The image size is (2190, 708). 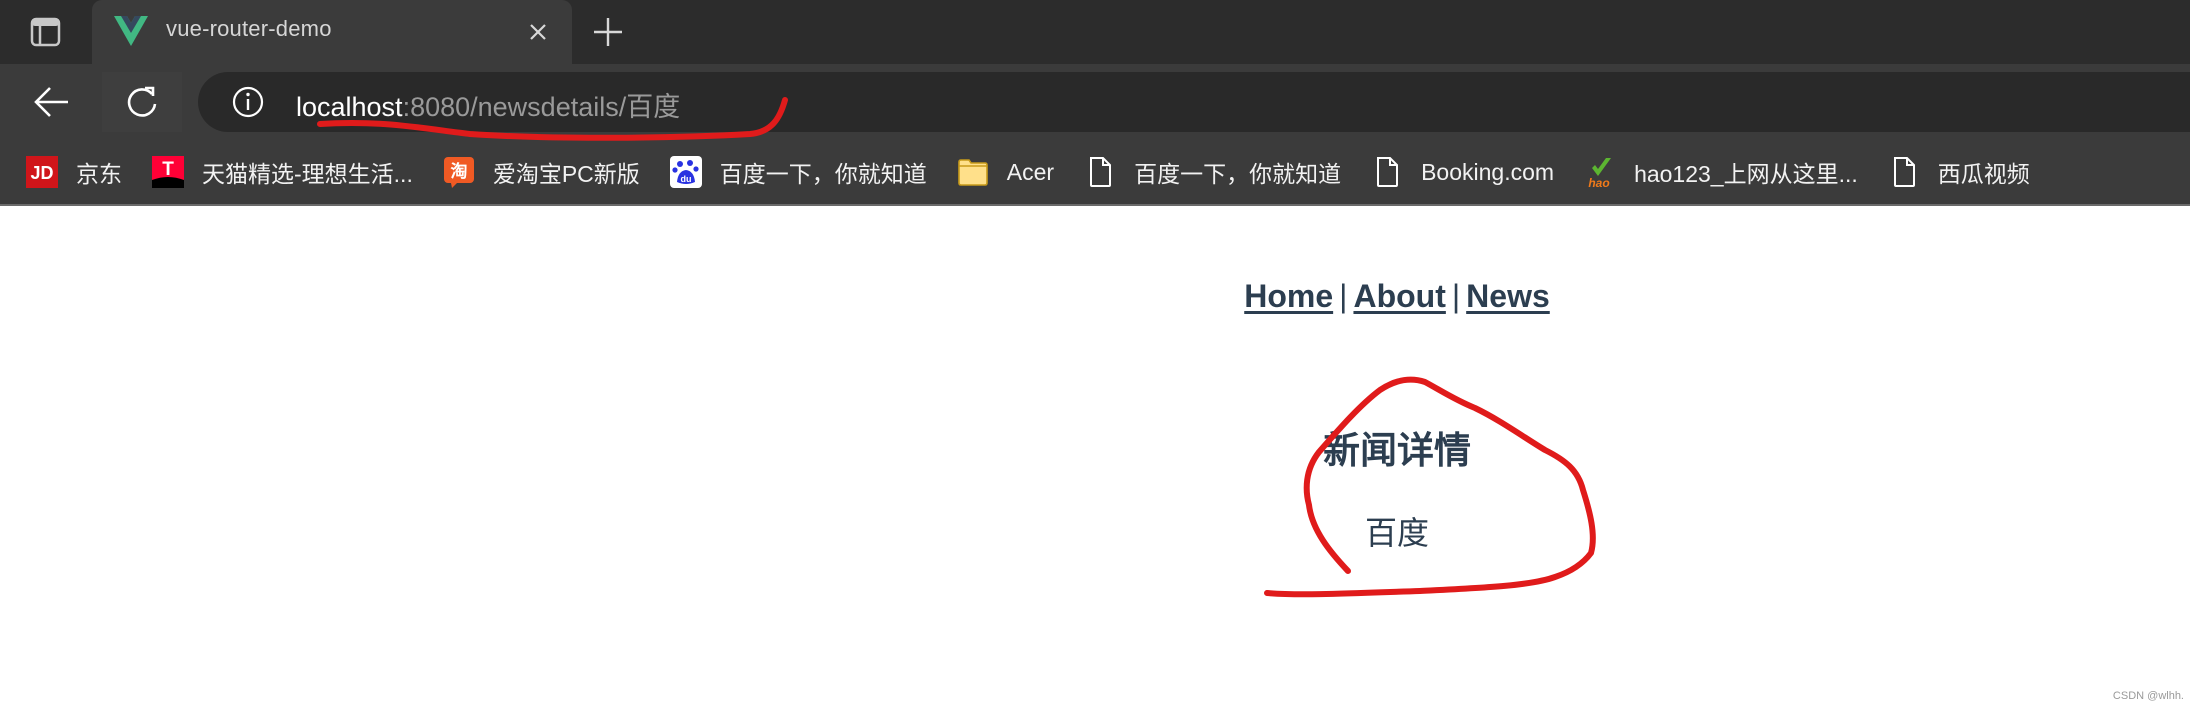 What do you see at coordinates (685, 172) in the screenshot?
I see `baidu-icon: du` at bounding box center [685, 172].